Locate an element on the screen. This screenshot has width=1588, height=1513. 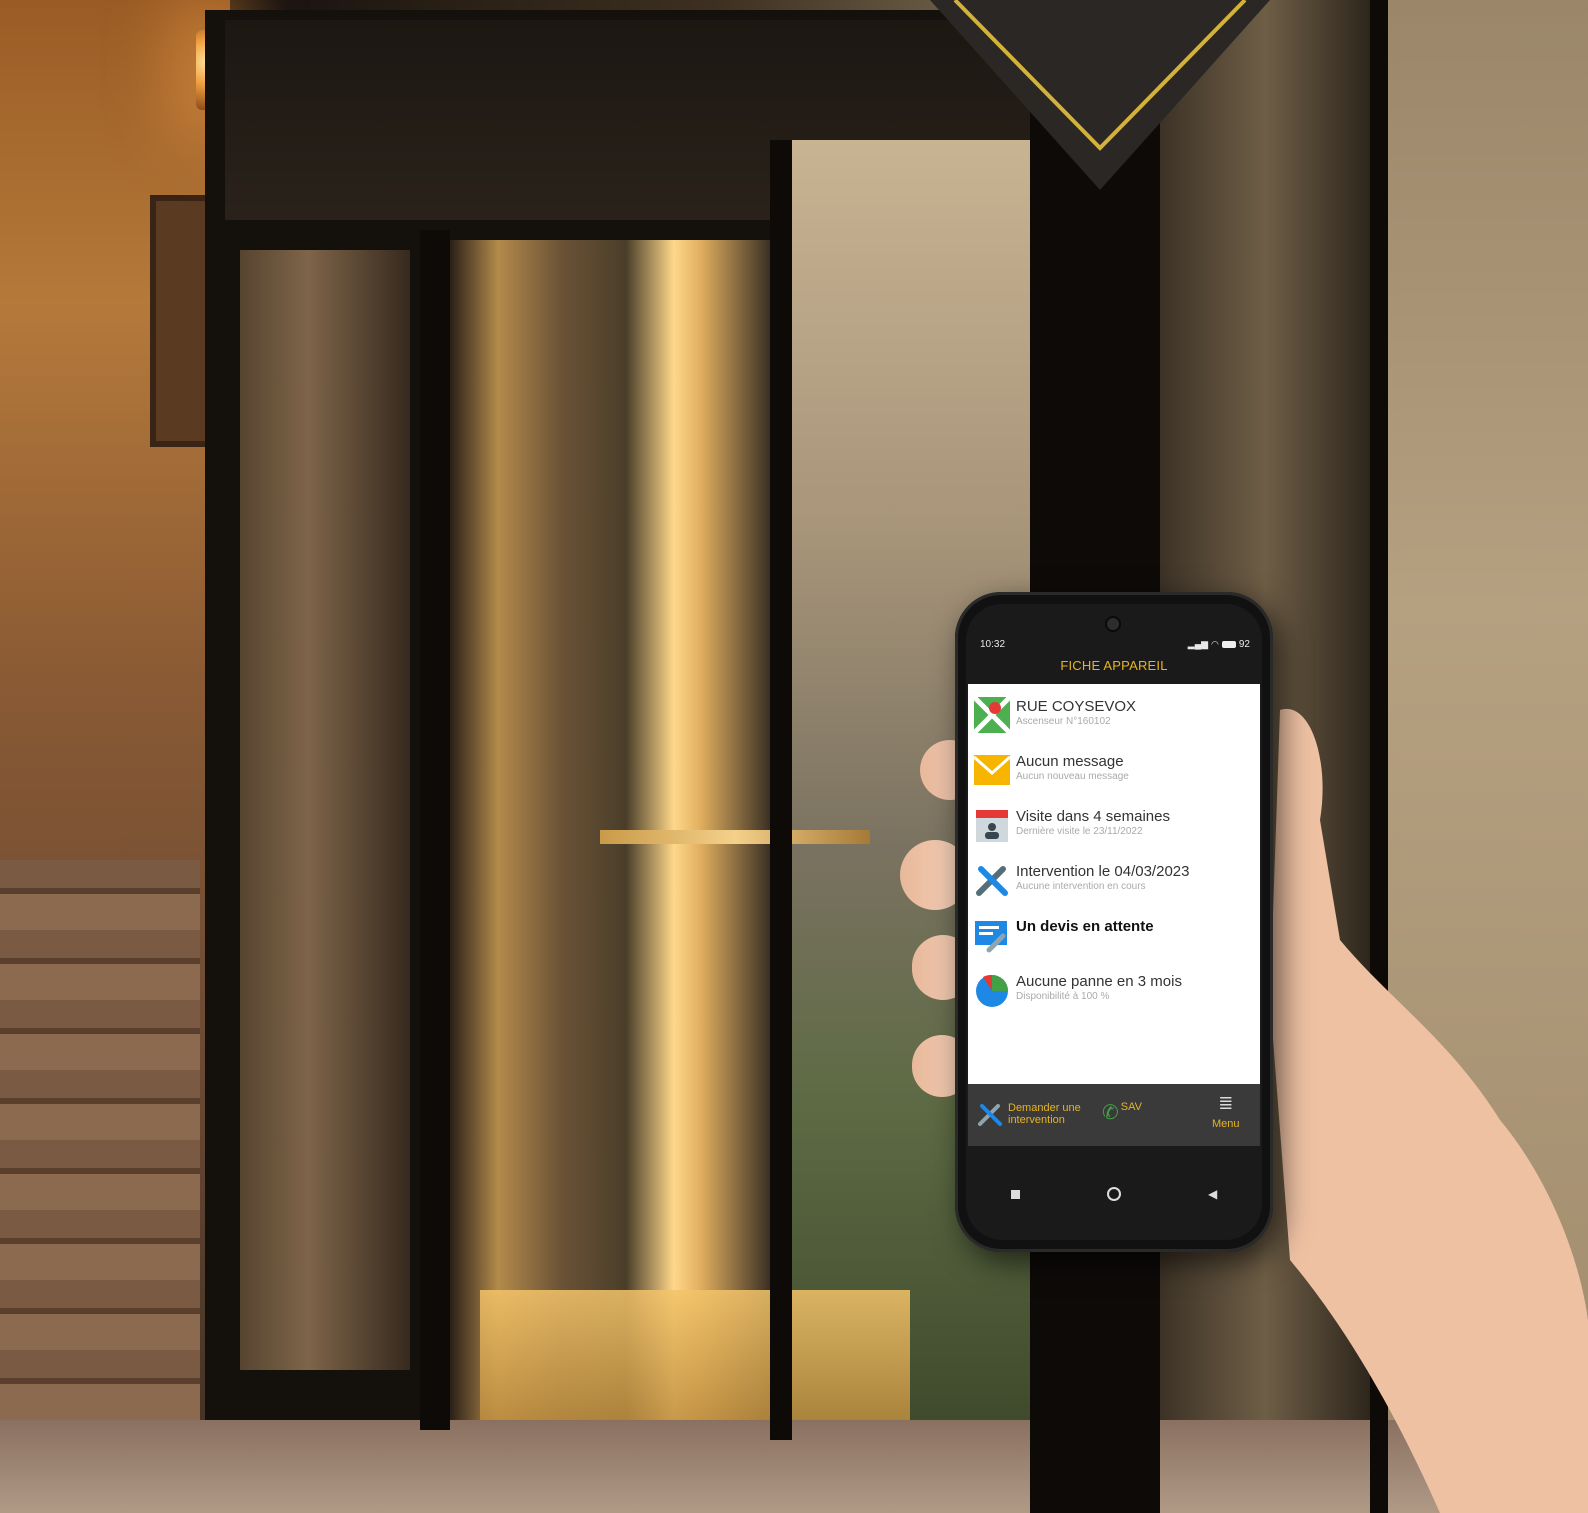
list-item-quote: Un devis en attente is located at coordinates (1114, 935).